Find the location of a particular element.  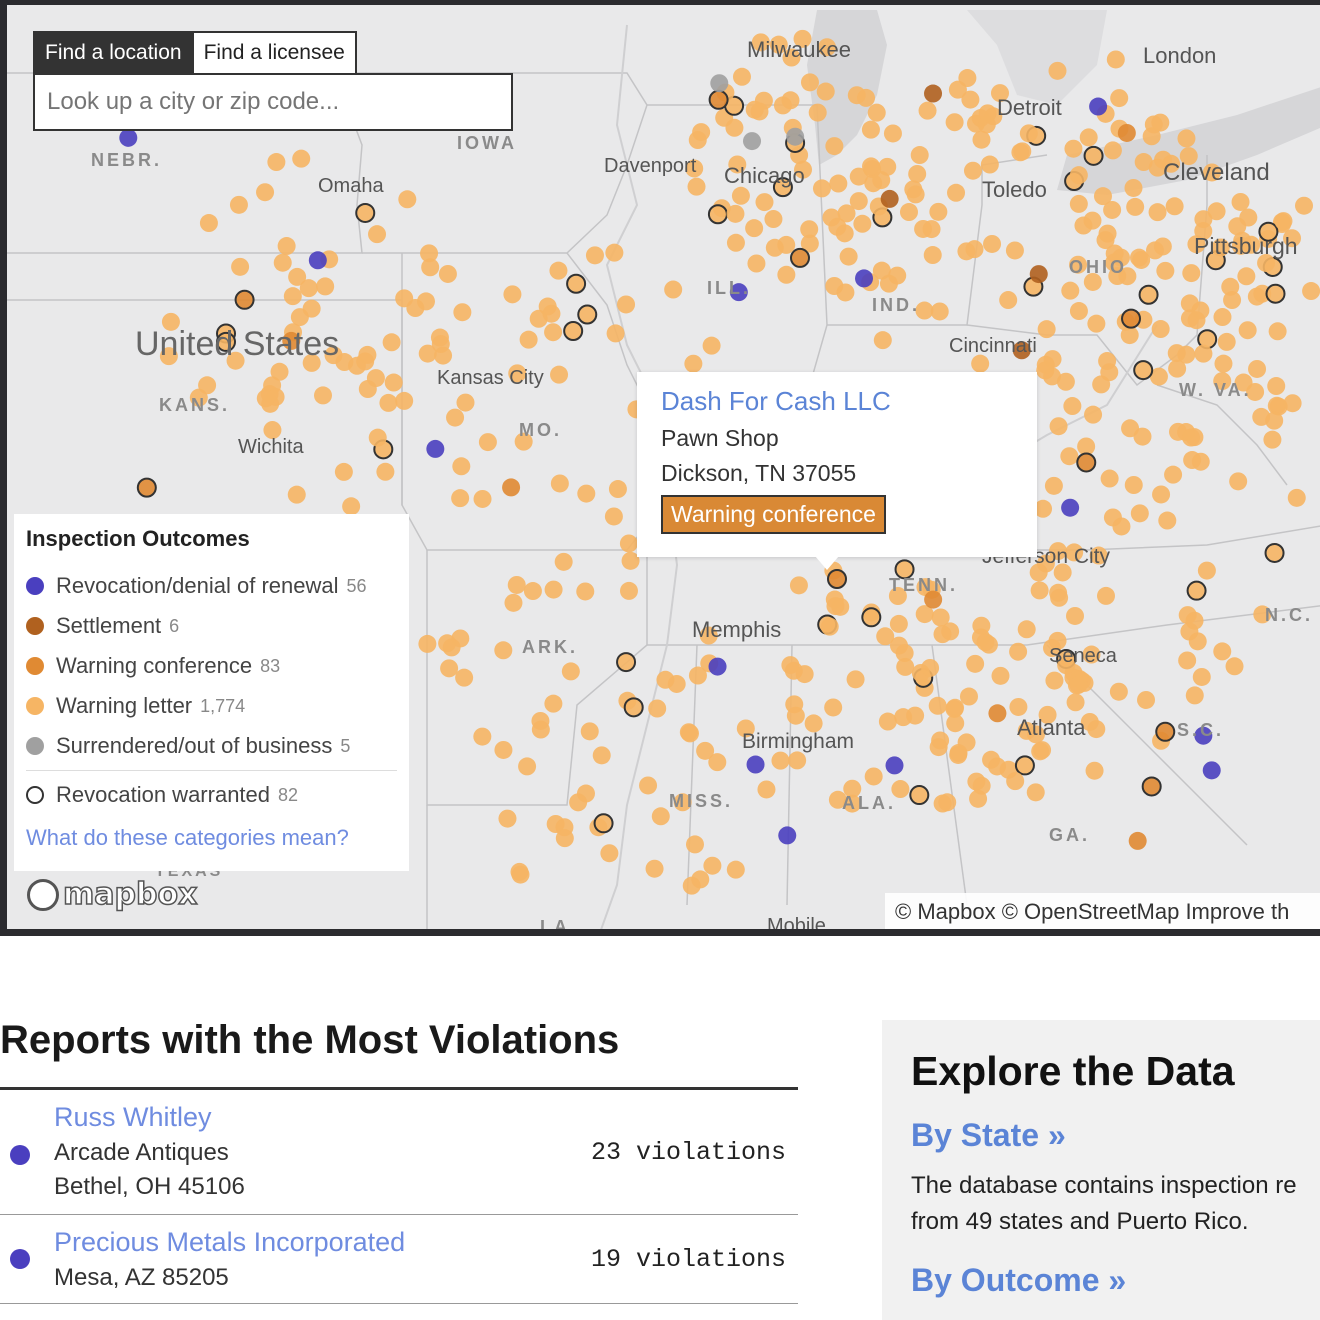

categories-help-link: What do these categories mean? is located at coordinates (211, 838).